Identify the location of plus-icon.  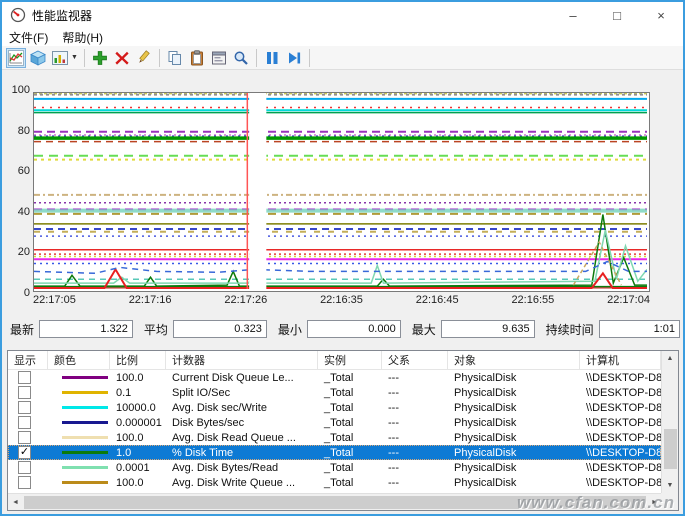
(100, 57).